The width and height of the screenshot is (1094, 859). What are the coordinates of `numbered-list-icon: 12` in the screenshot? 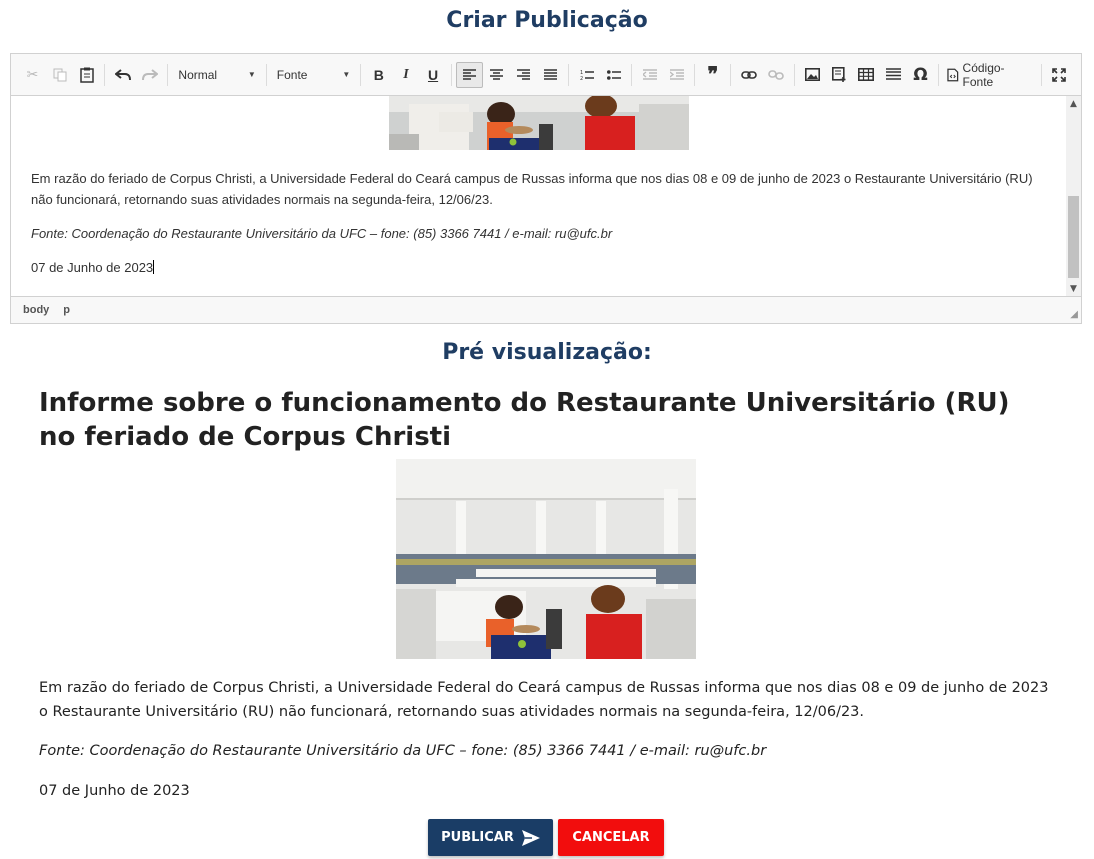 It's located at (586, 75).